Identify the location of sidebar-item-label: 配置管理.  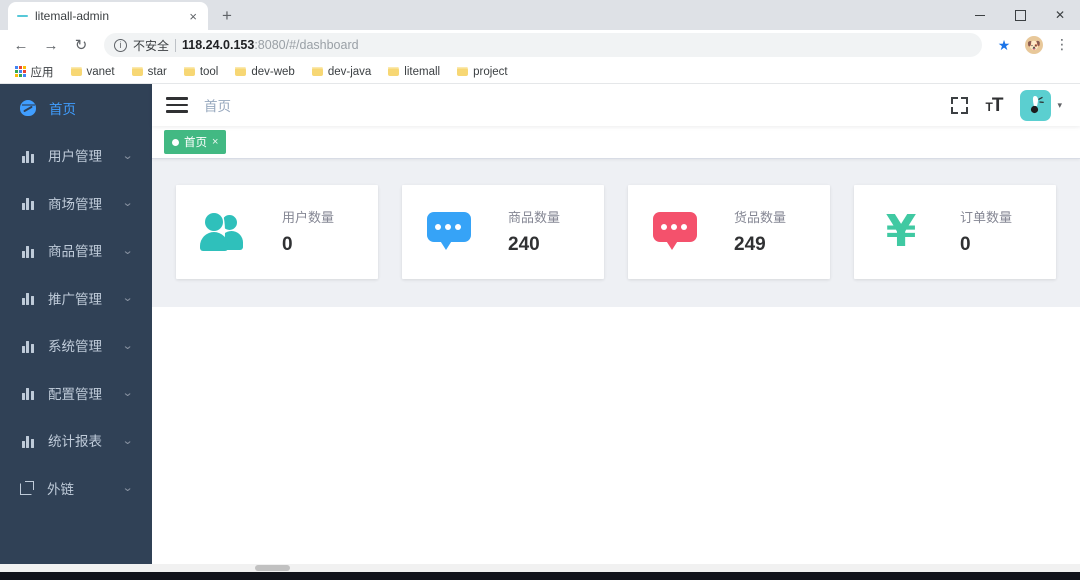
(75, 394).